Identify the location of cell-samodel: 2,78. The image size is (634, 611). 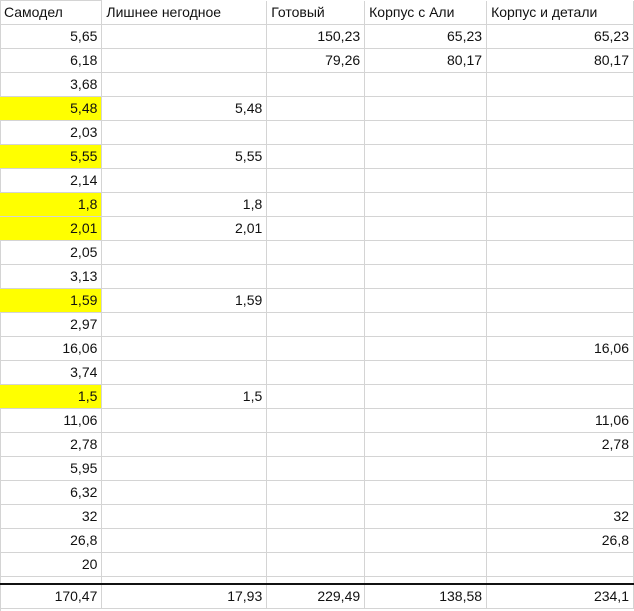
(51, 444).